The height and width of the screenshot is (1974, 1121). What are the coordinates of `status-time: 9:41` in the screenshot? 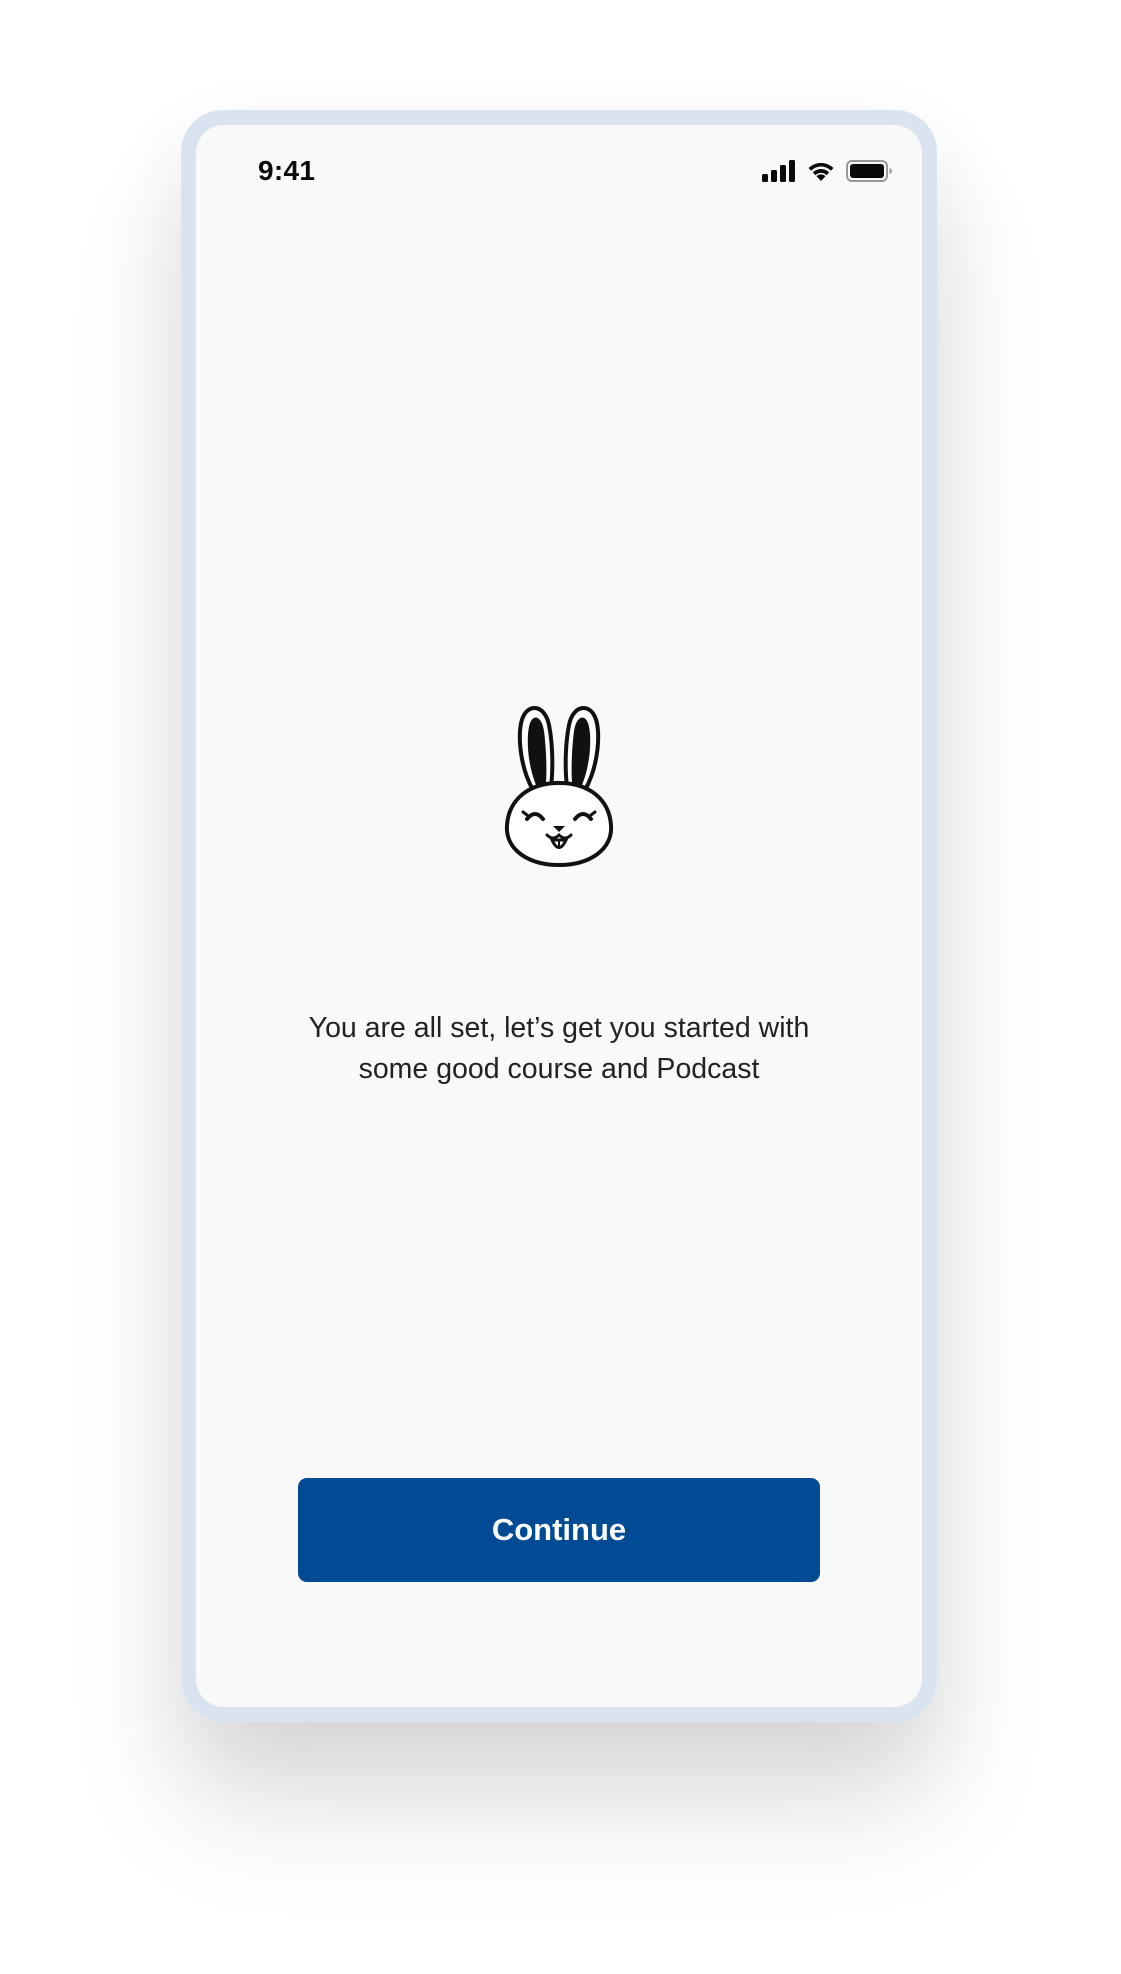 It's located at (287, 170).